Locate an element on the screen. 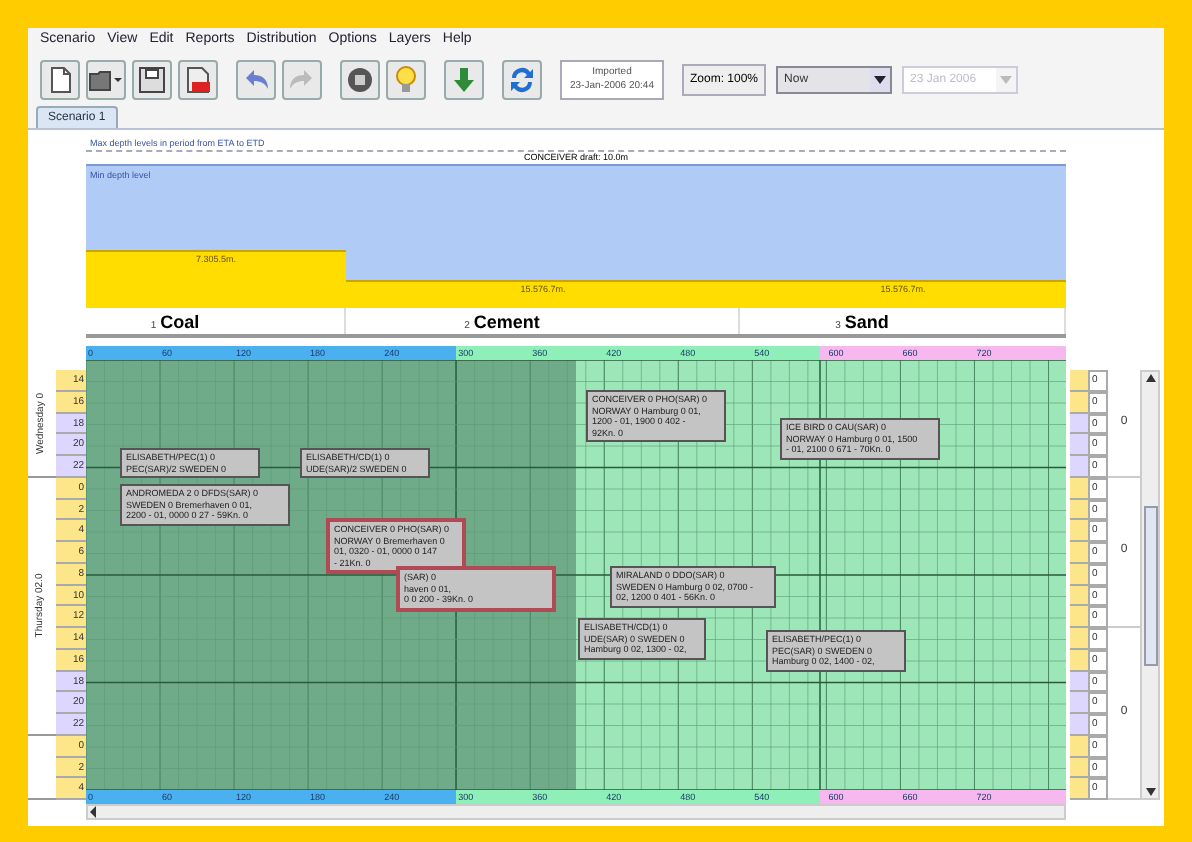 The height and width of the screenshot is (842, 1192). horizontal-scrollbar is located at coordinates (576, 812).